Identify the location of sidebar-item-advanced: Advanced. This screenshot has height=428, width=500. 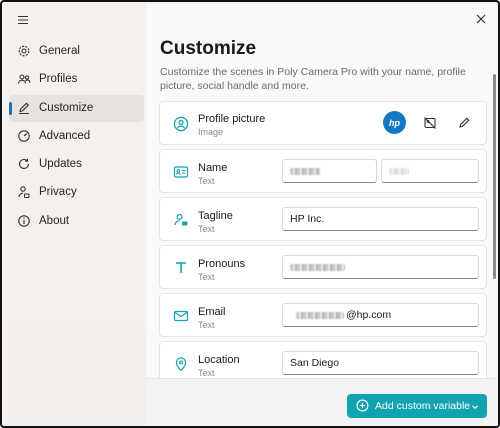
(76, 136).